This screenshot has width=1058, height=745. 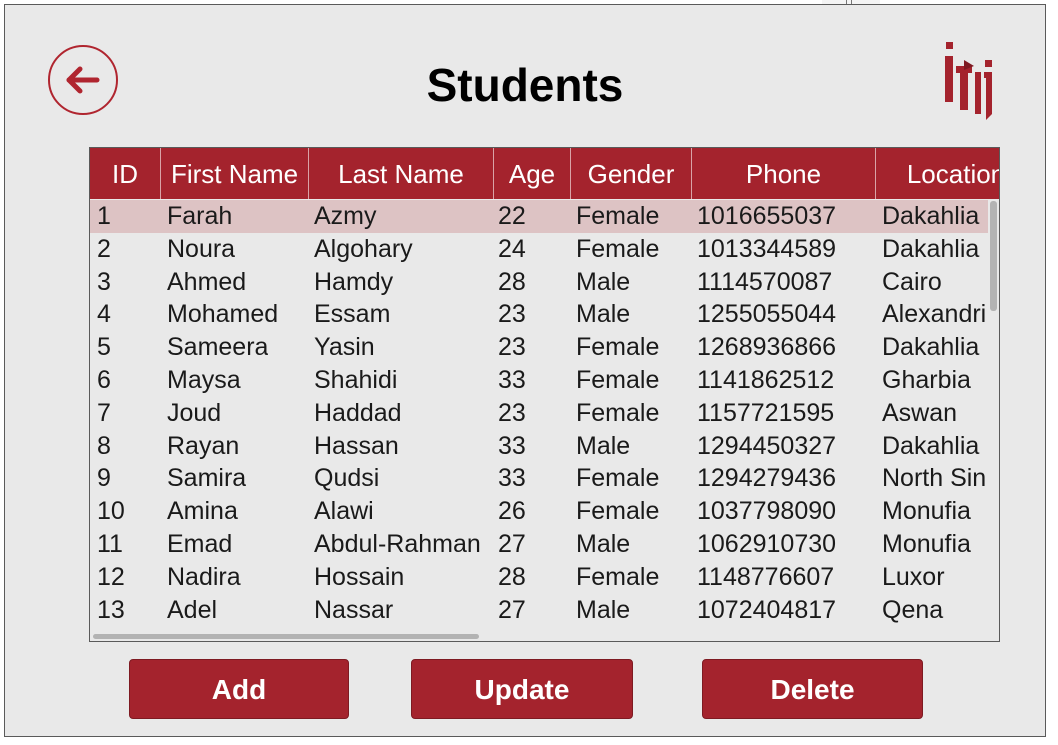 I want to click on cell-first-name: Nadira, so click(x=204, y=576).